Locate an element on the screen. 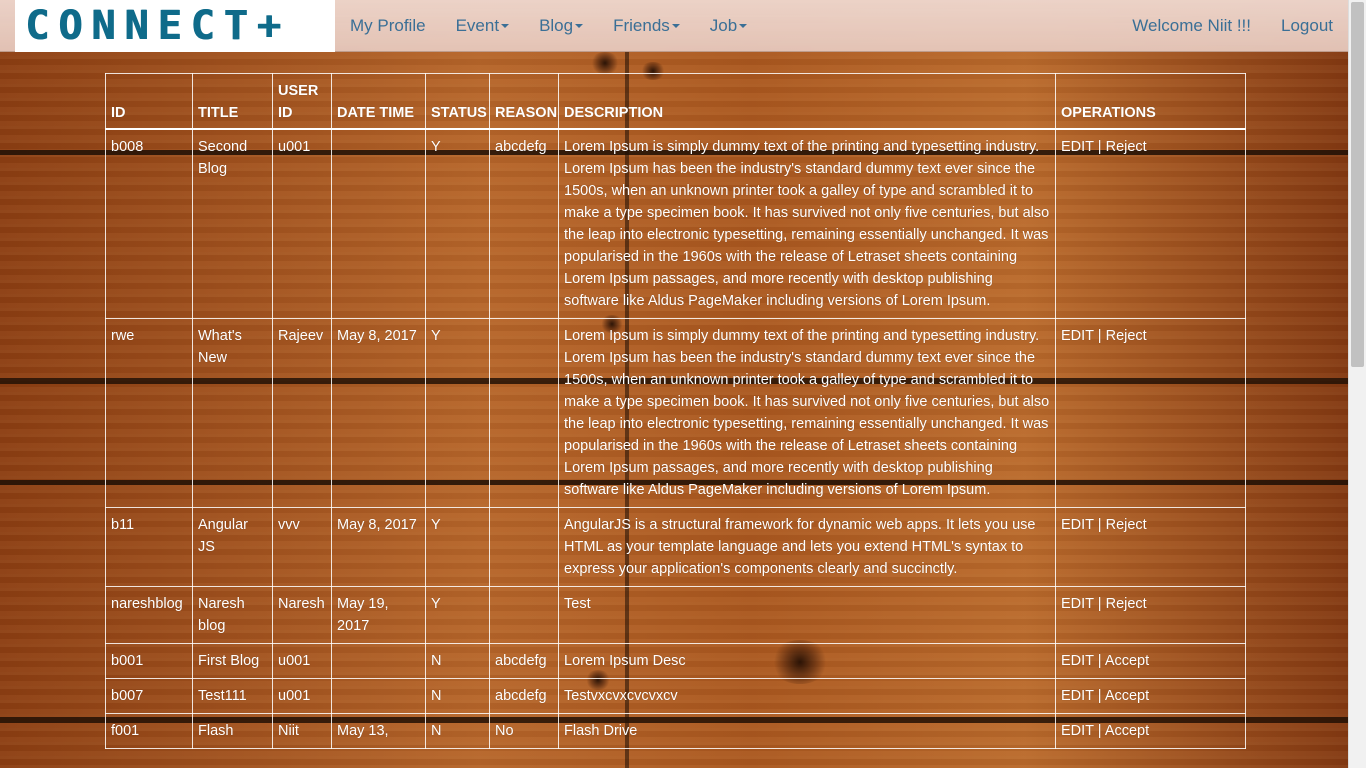 The width and height of the screenshot is (1366, 768). cell-title: Naresh blog is located at coordinates (232, 615).